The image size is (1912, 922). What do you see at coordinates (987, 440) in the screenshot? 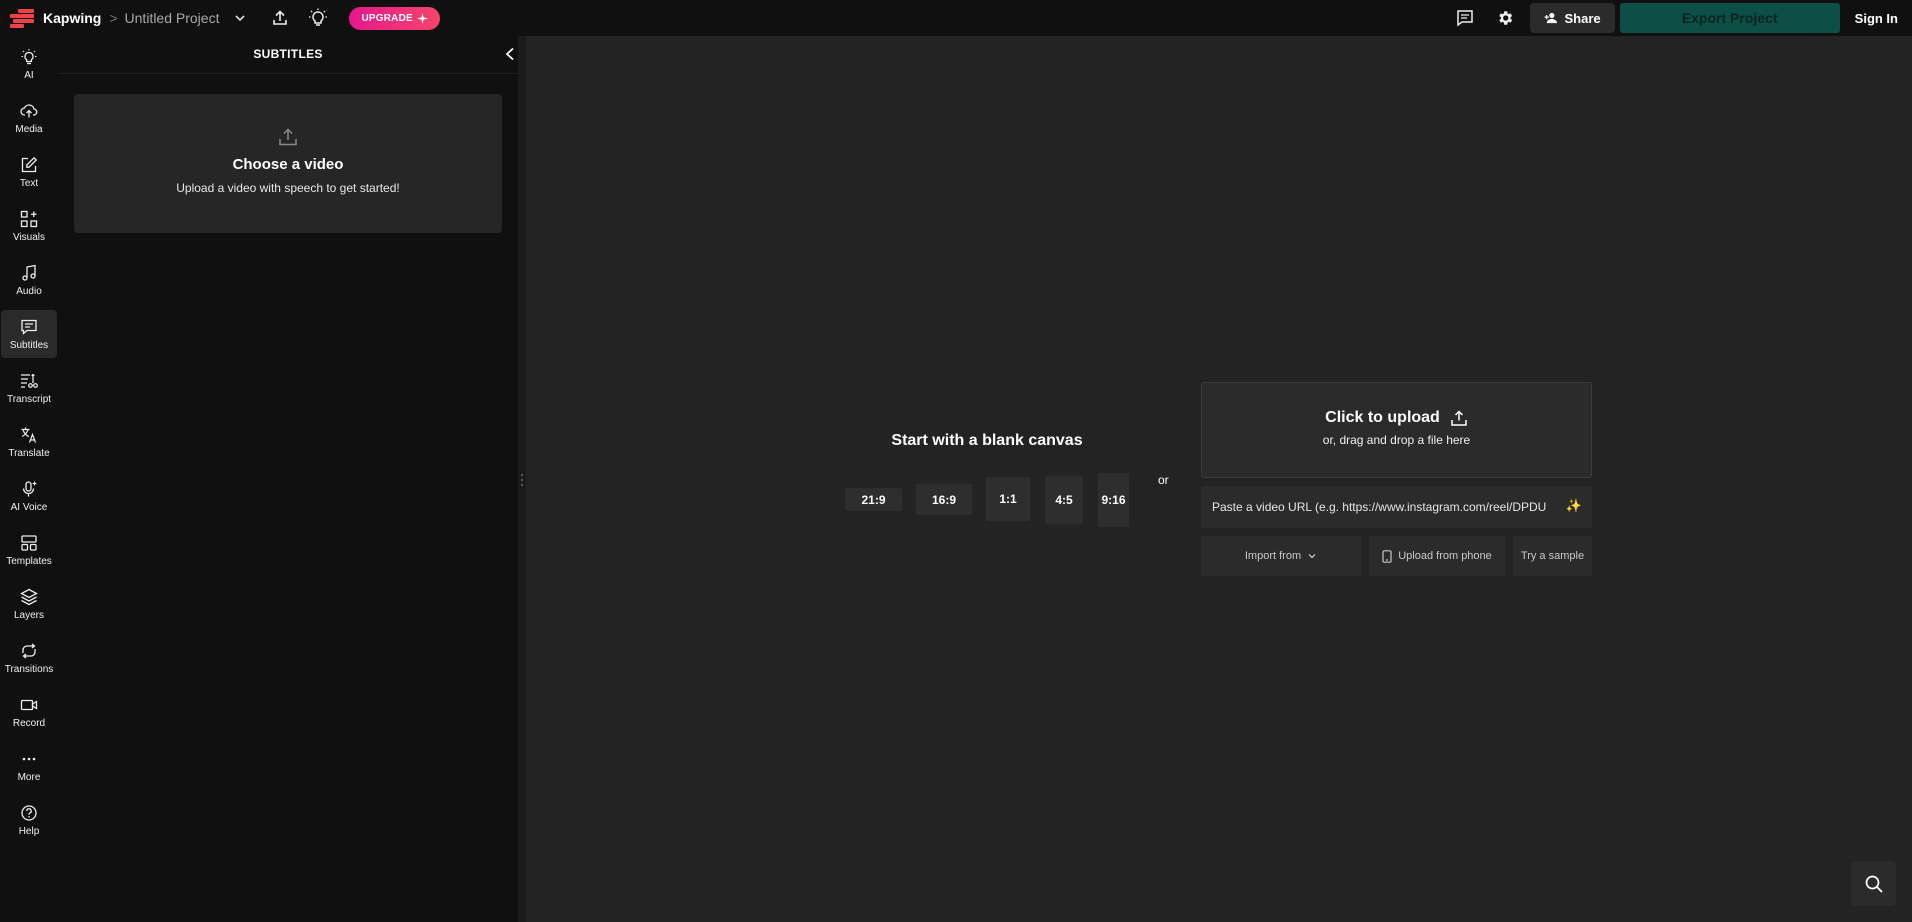
I see `blank-canvas-title: Start with a blank canvas` at bounding box center [987, 440].